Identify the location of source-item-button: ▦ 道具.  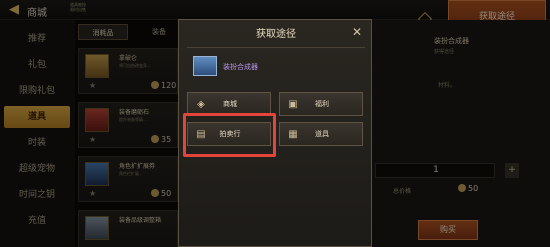
(321, 134).